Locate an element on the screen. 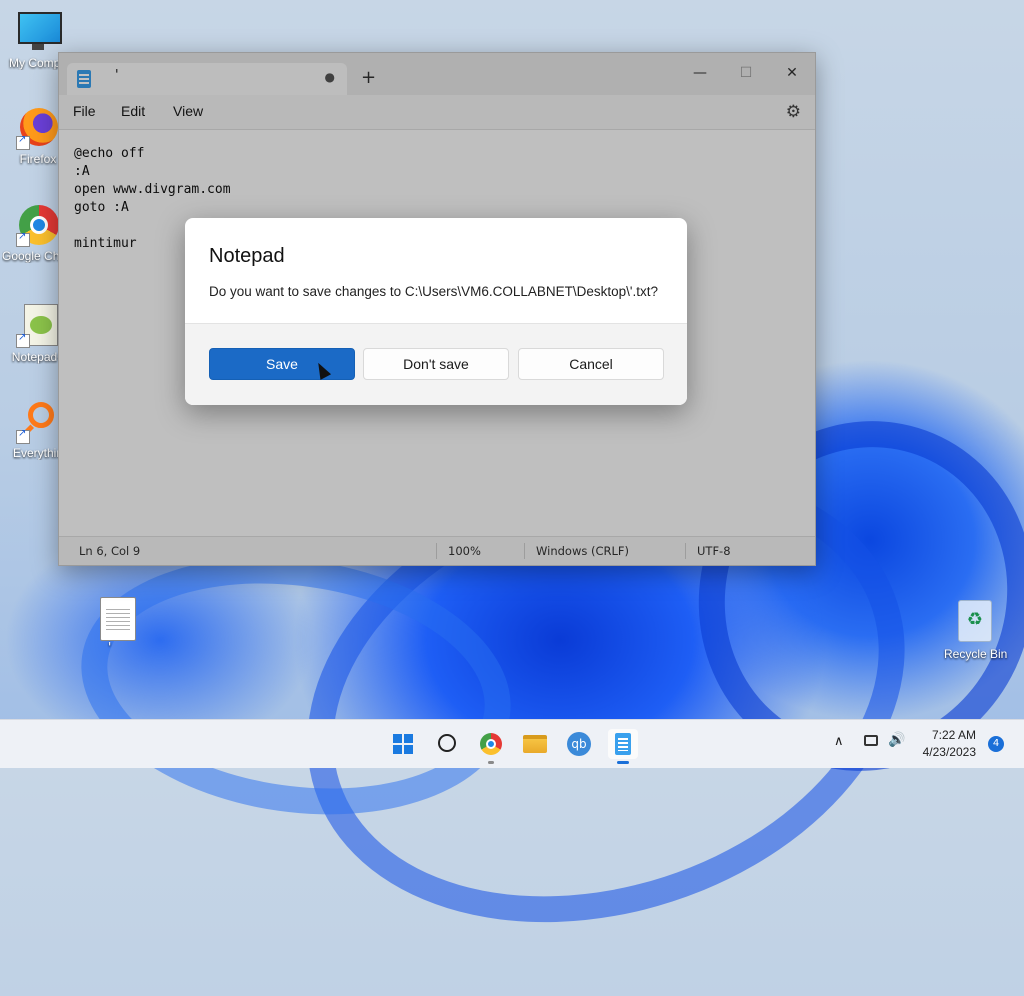  dont-save-button: Don't save is located at coordinates (436, 364).